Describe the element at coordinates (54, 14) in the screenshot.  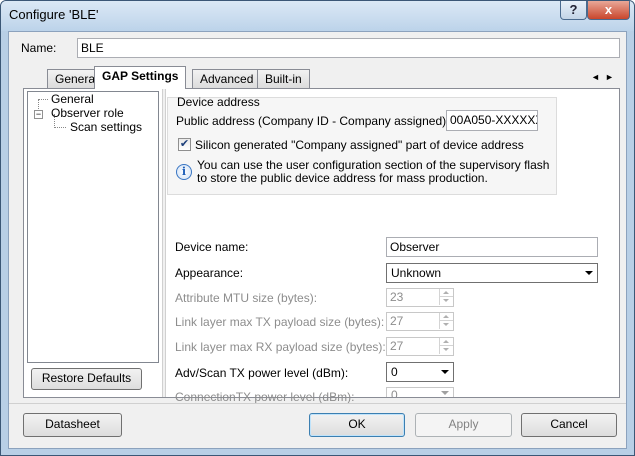
I see `window-title: Configure 'BLE'` at that location.